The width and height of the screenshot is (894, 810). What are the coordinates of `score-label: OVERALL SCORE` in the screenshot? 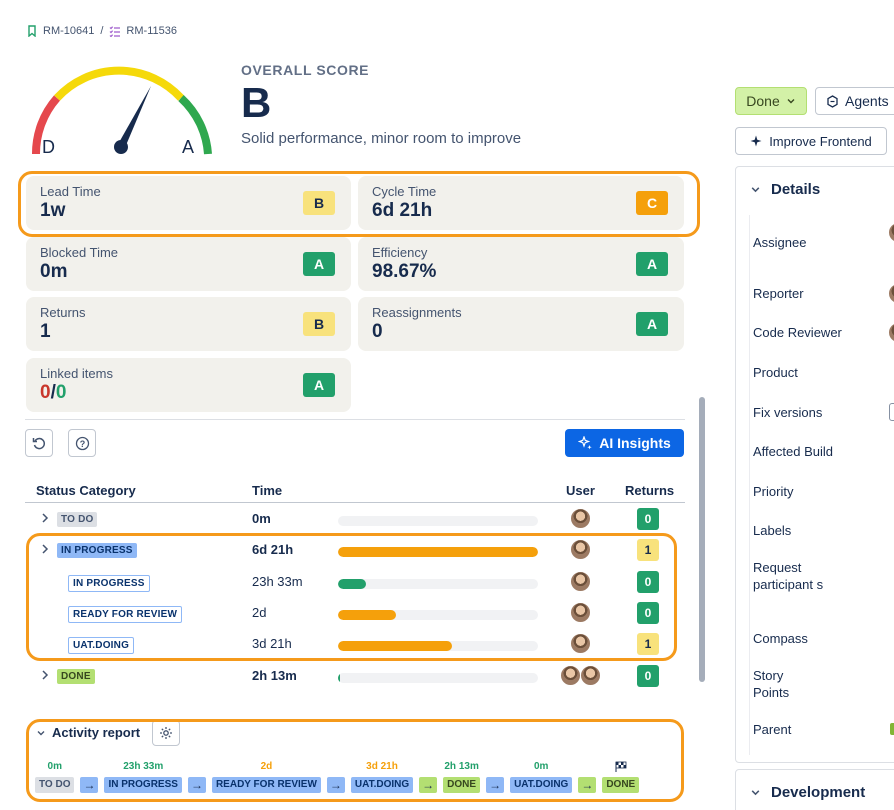 It's located at (305, 70).